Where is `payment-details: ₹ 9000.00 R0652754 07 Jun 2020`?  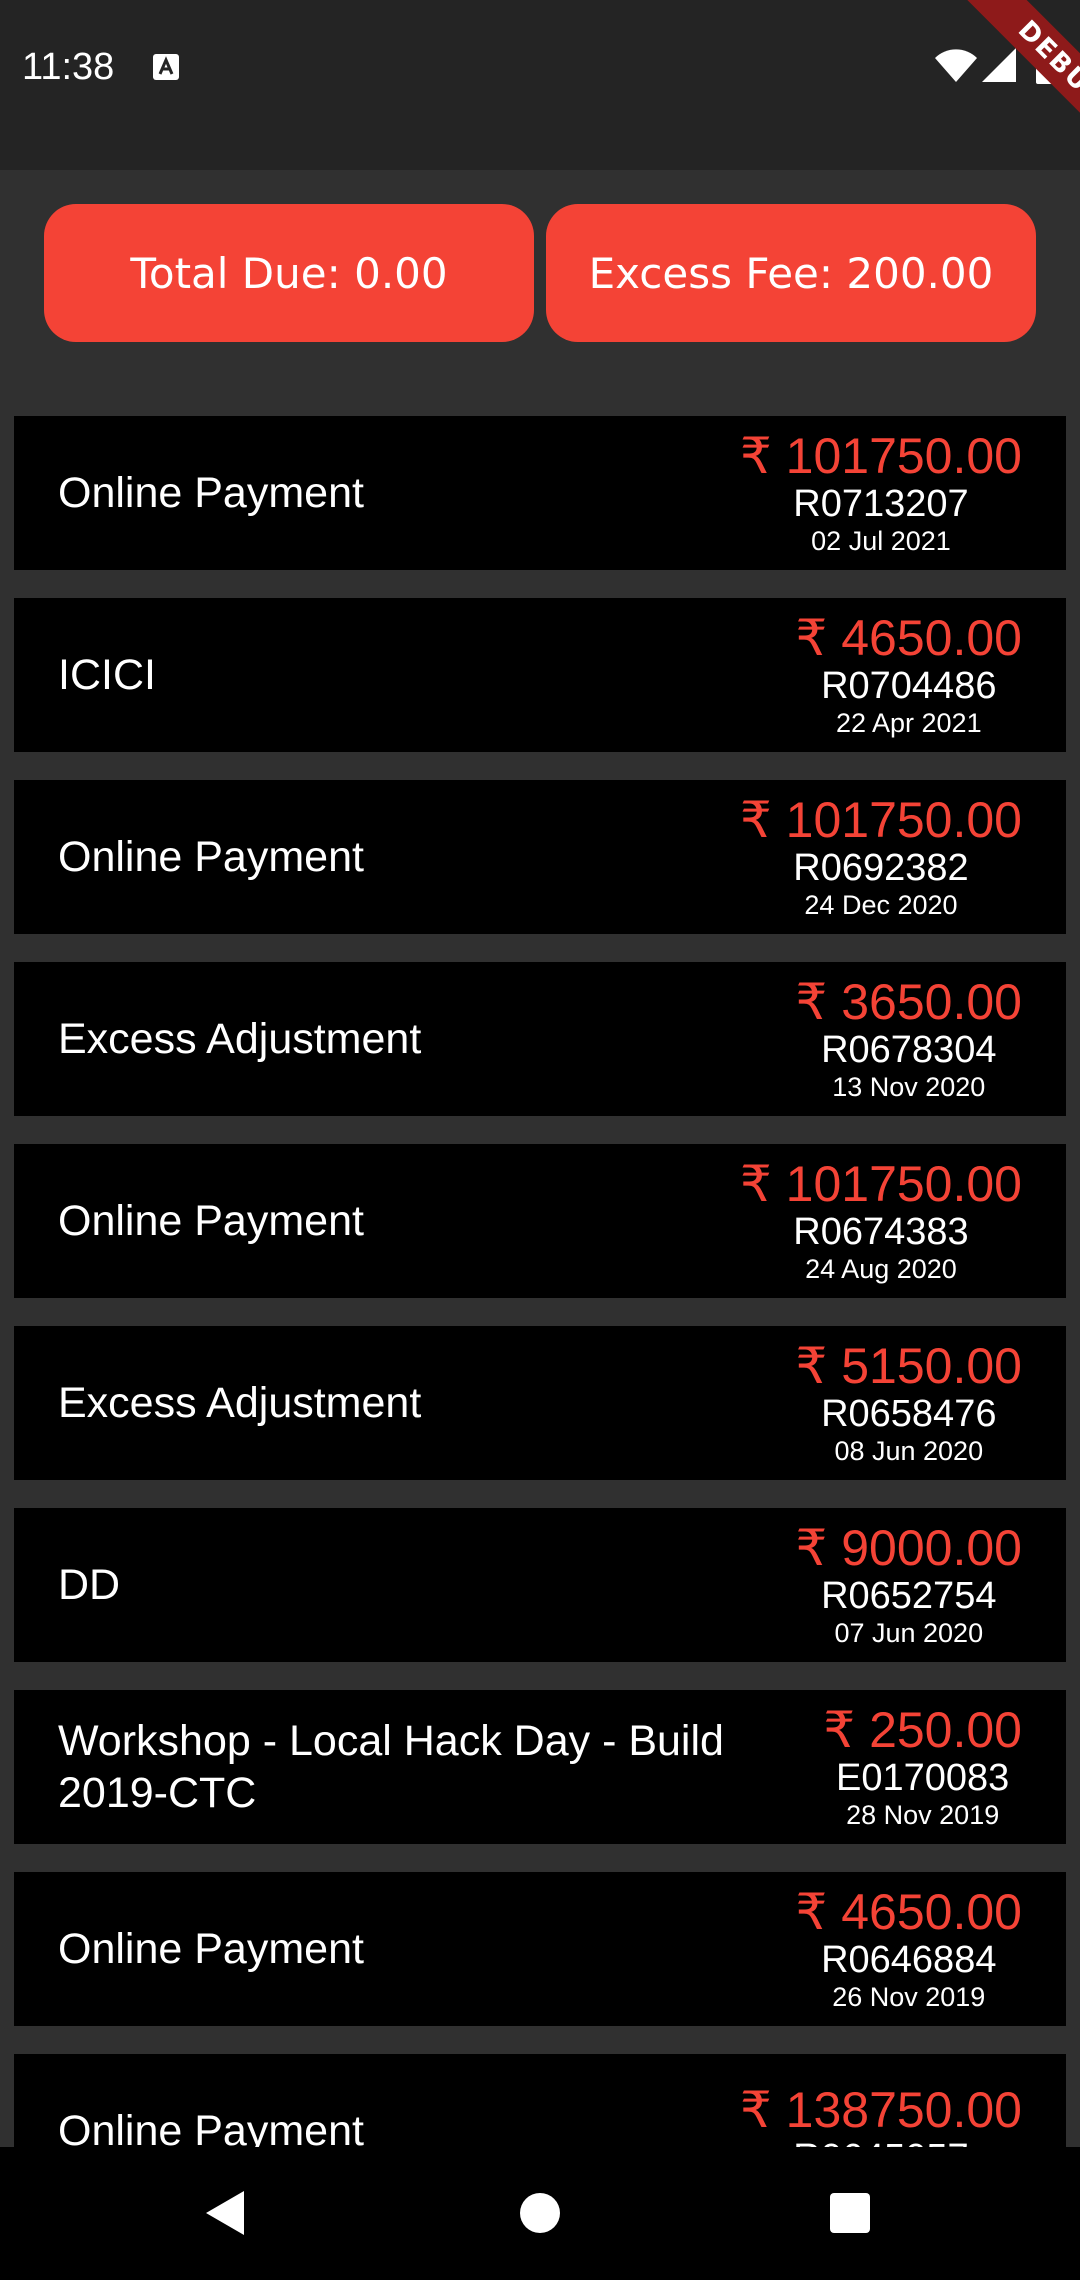 payment-details: ₹ 9000.00 R0652754 07 Jun 2020 is located at coordinates (909, 1585).